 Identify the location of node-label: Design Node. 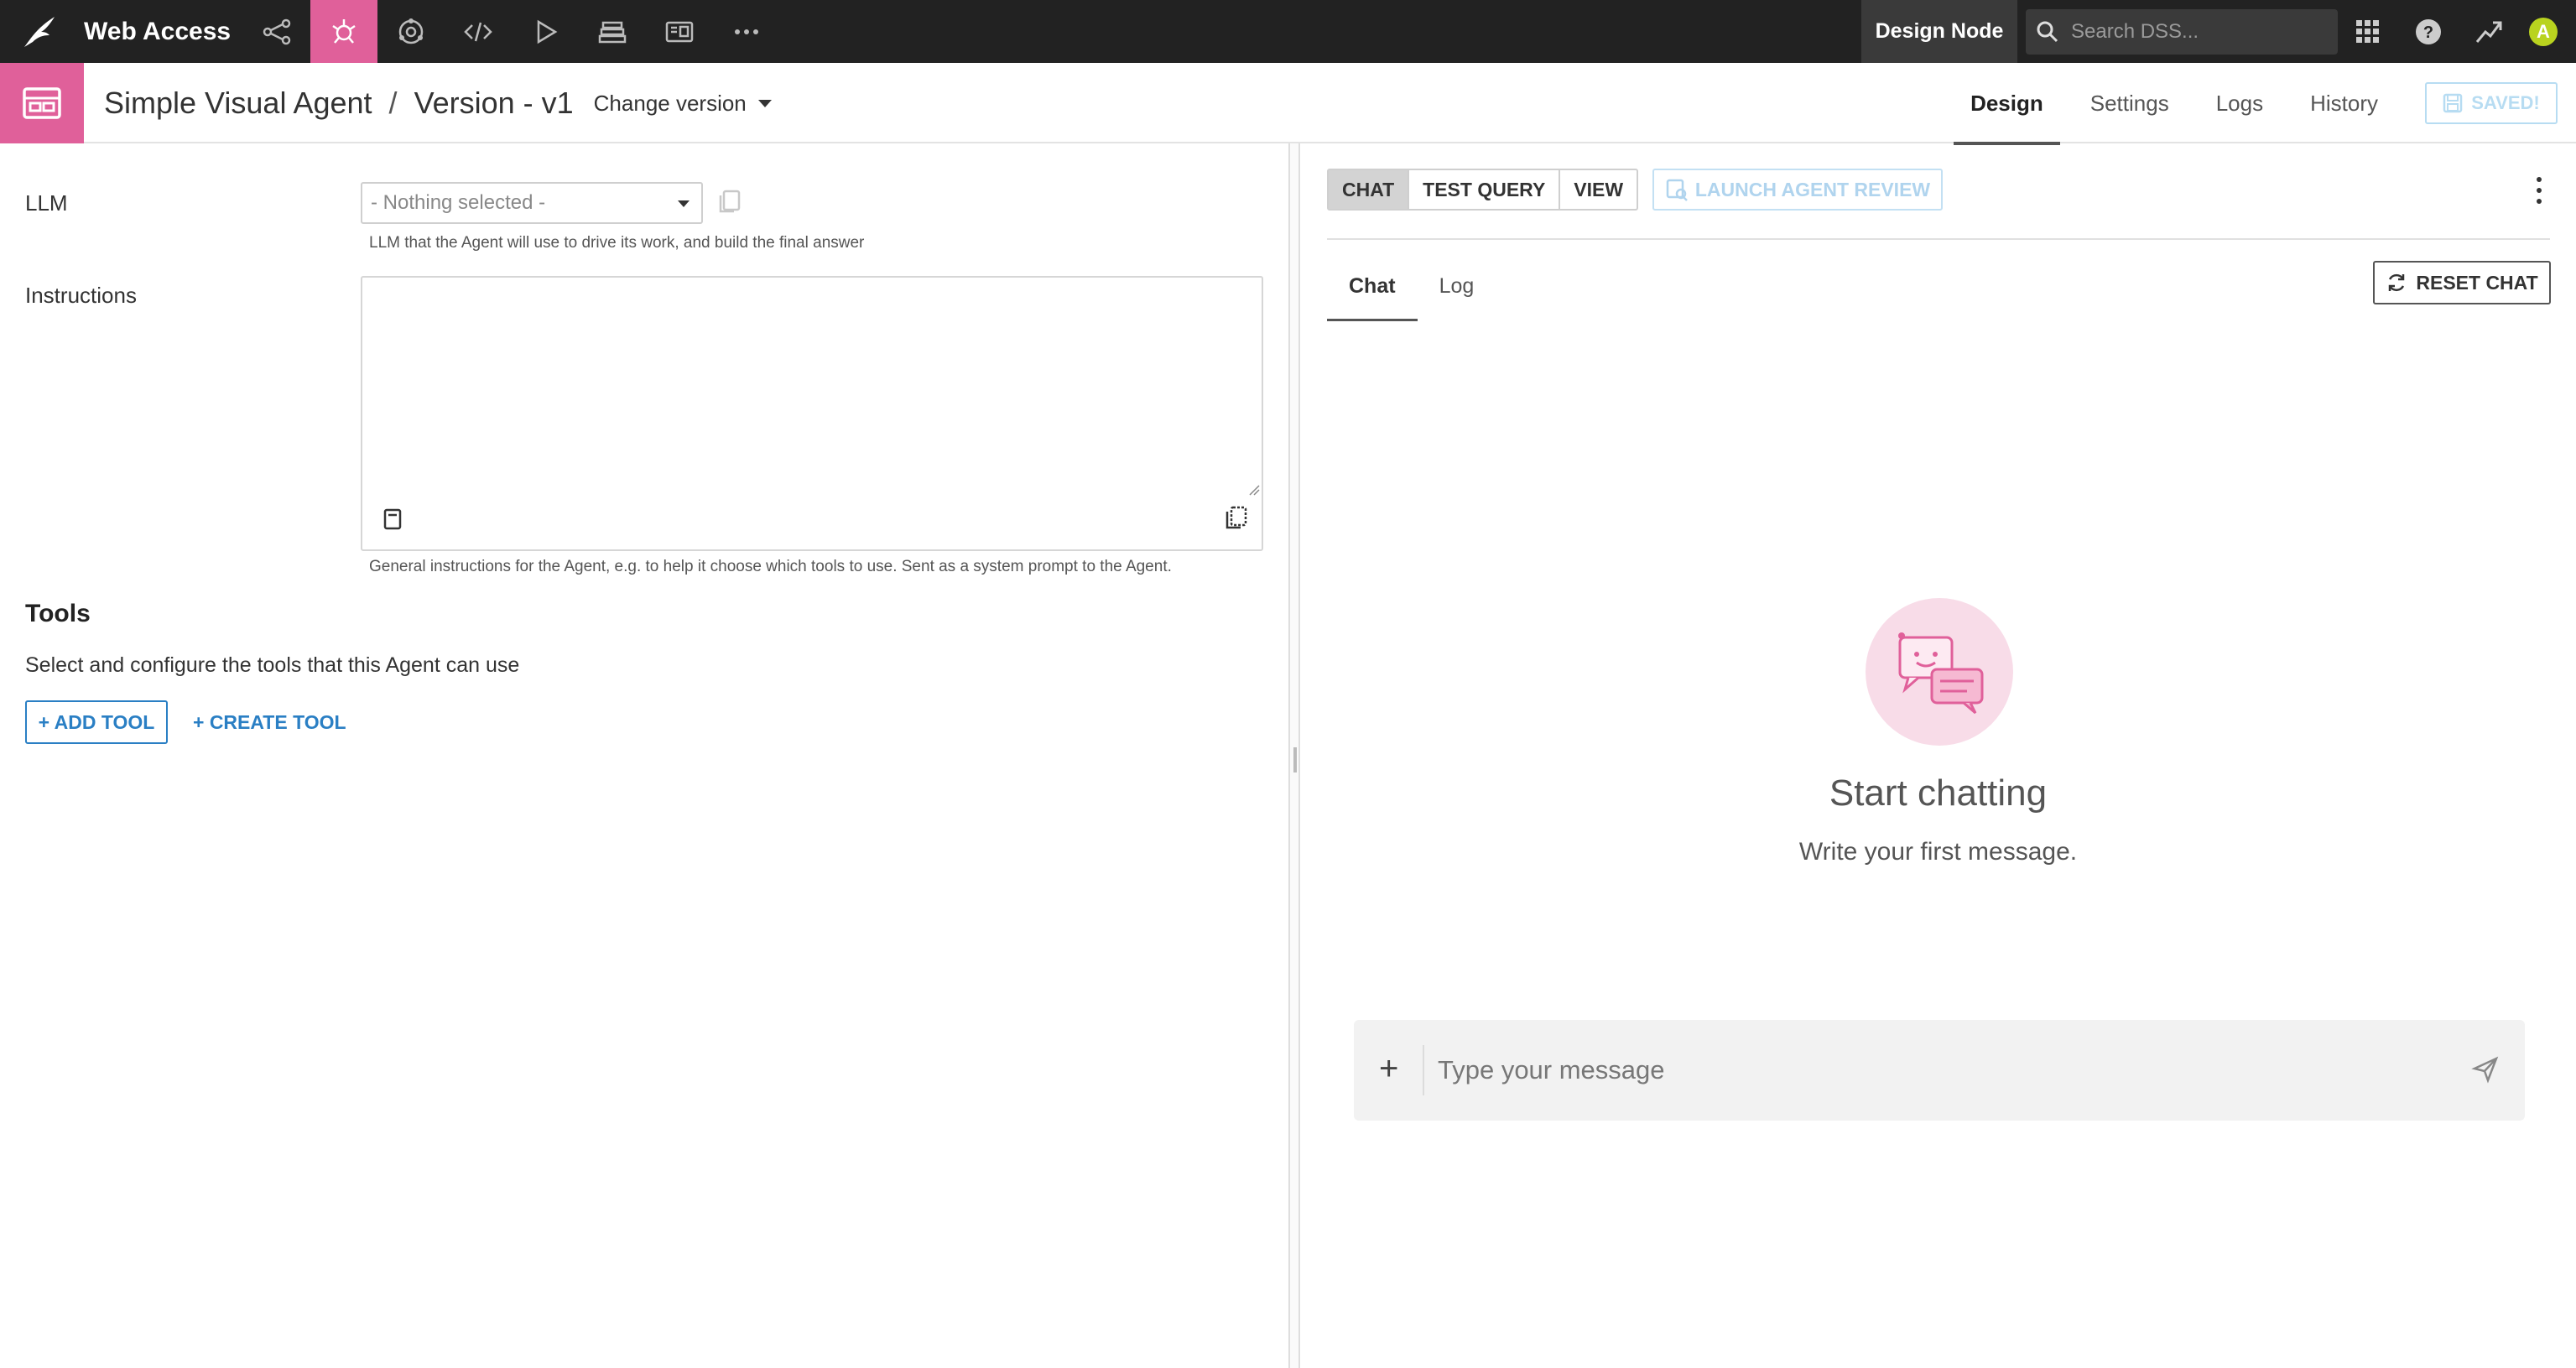
(1939, 31).